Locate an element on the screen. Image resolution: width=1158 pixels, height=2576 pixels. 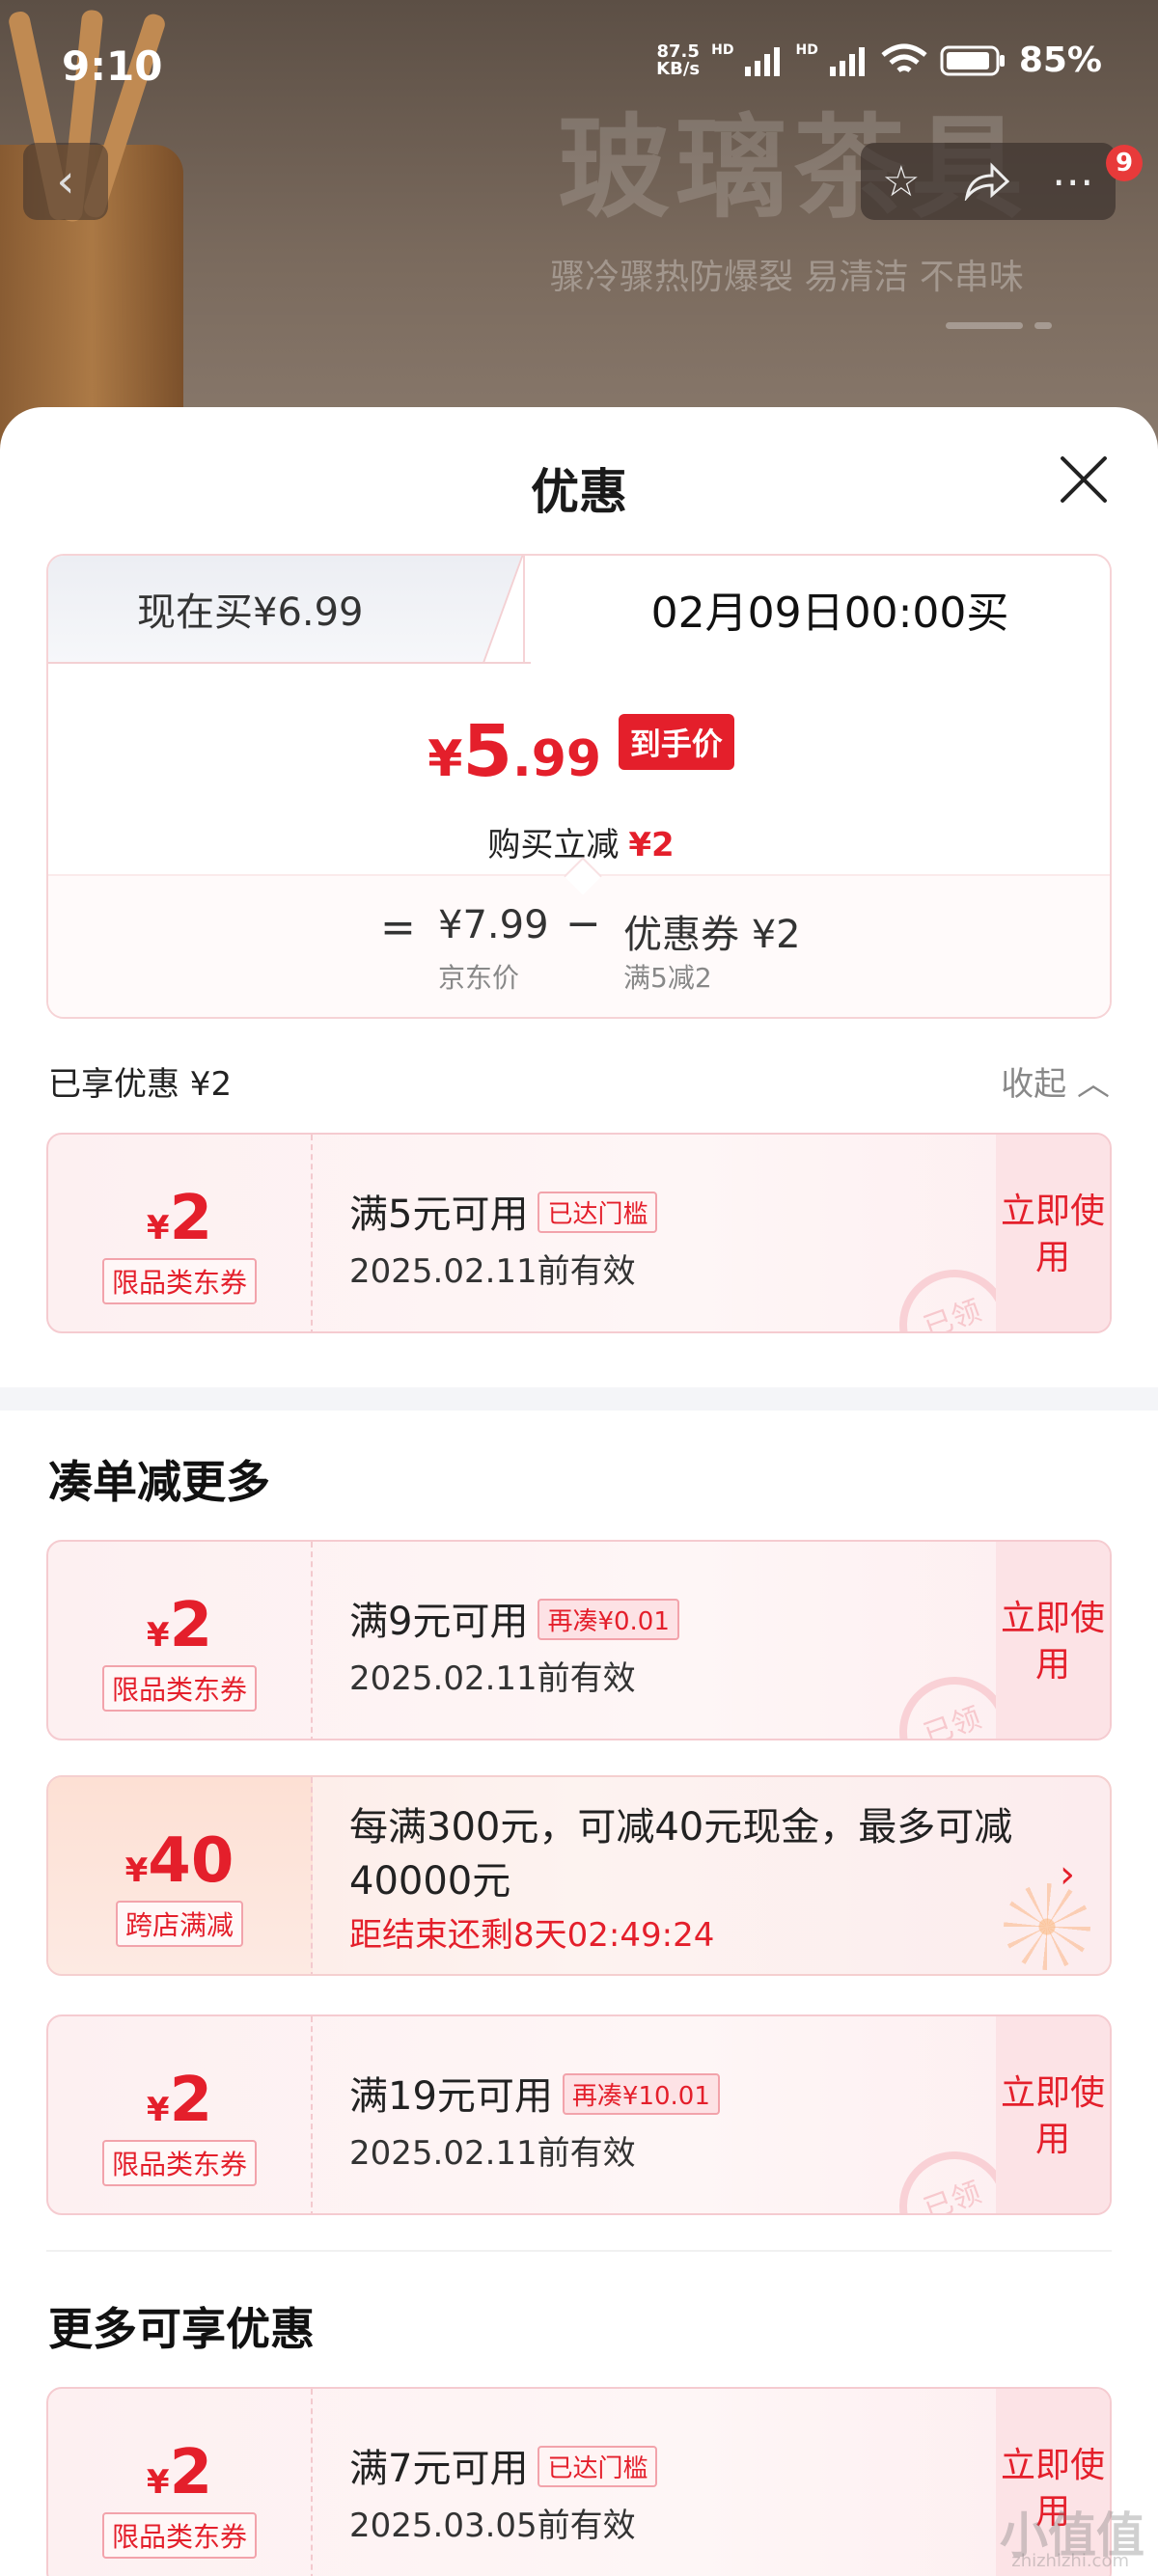
tab-buy-later-label: 02月09日00:00买 is located at coordinates (829, 614).